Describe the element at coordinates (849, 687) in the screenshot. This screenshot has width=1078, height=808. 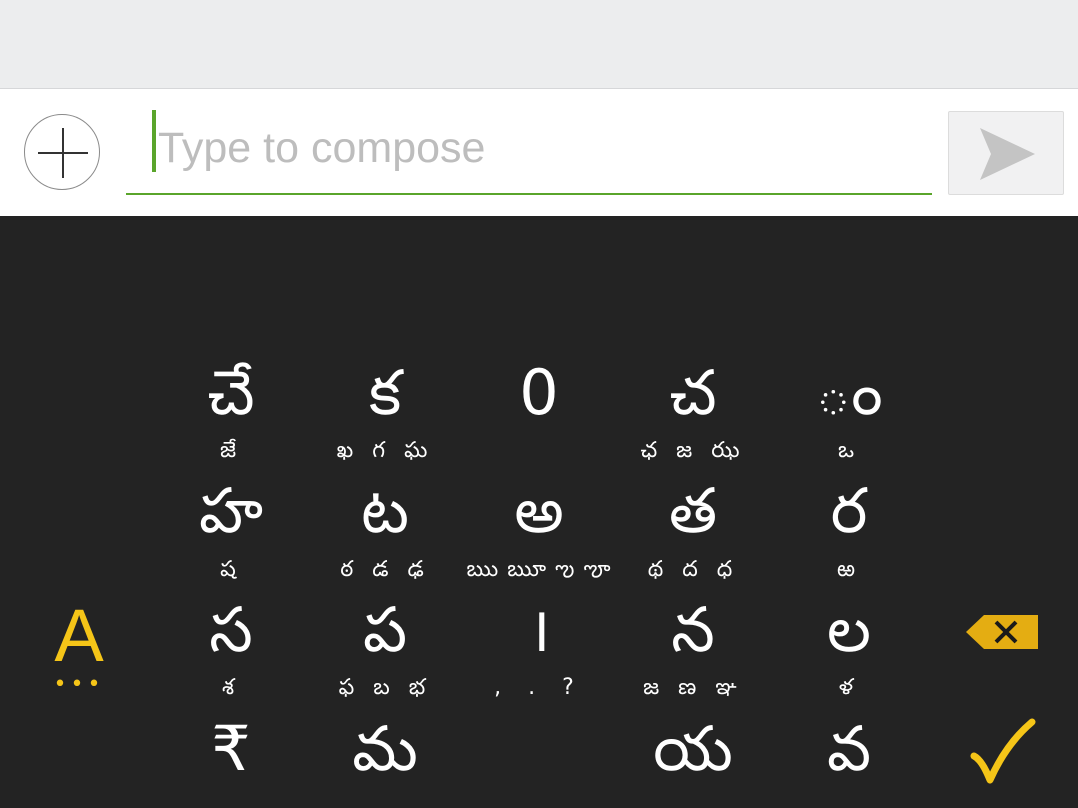
I see `key-hint: ళ` at that location.